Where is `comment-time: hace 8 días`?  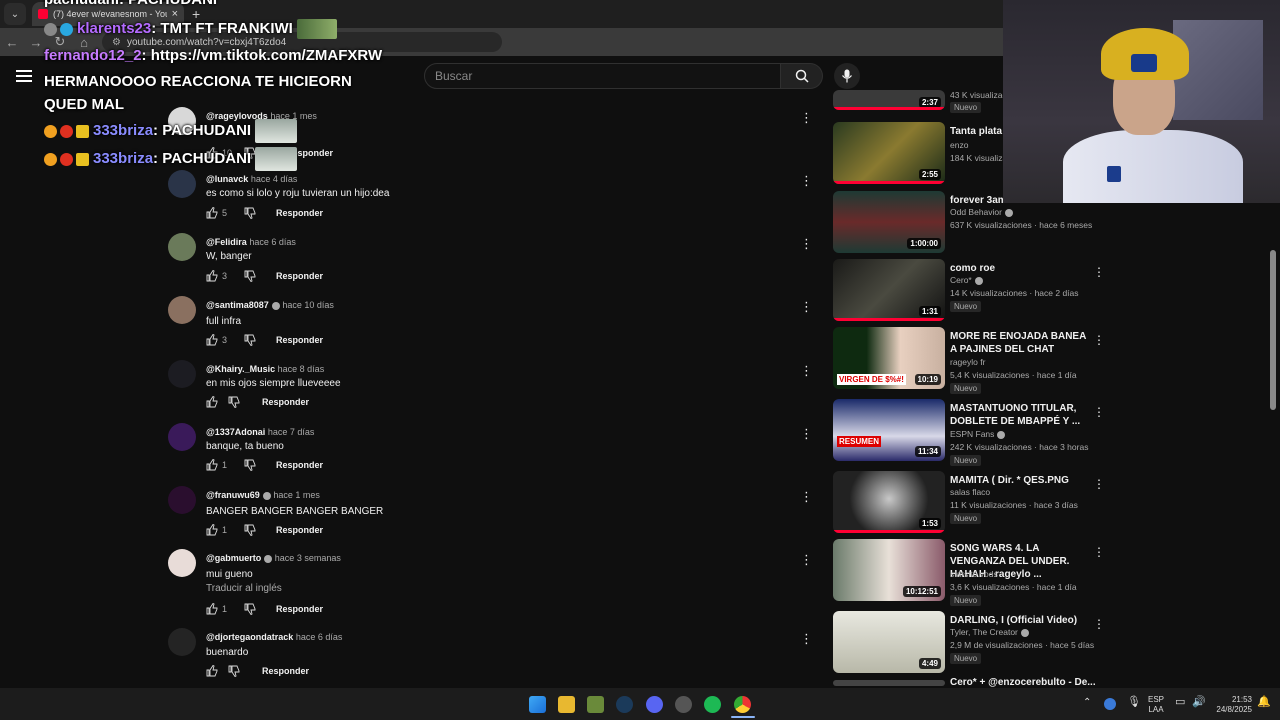
comment-time: hace 8 días is located at coordinates (301, 369).